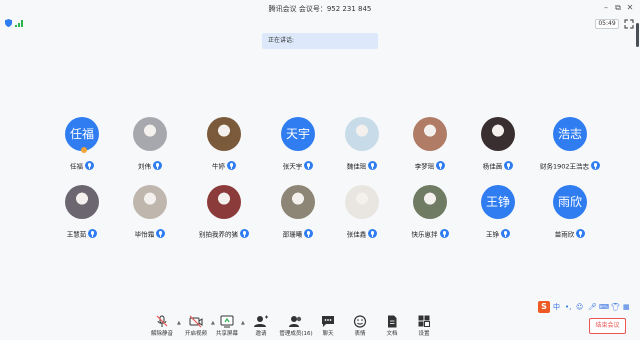 The height and width of the screenshot is (340, 640). Describe the element at coordinates (261, 334) in the screenshot. I see `invite-label: 邀请` at that location.